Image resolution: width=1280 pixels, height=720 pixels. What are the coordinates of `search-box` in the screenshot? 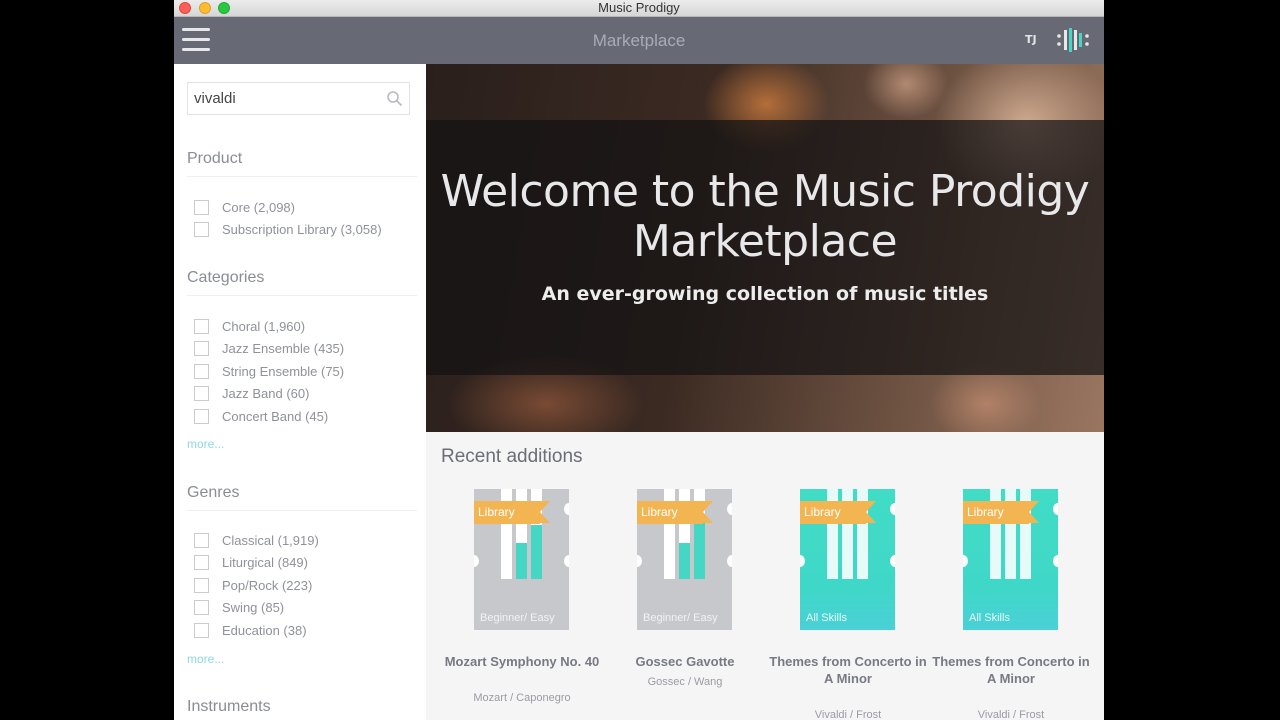 It's located at (298, 98).